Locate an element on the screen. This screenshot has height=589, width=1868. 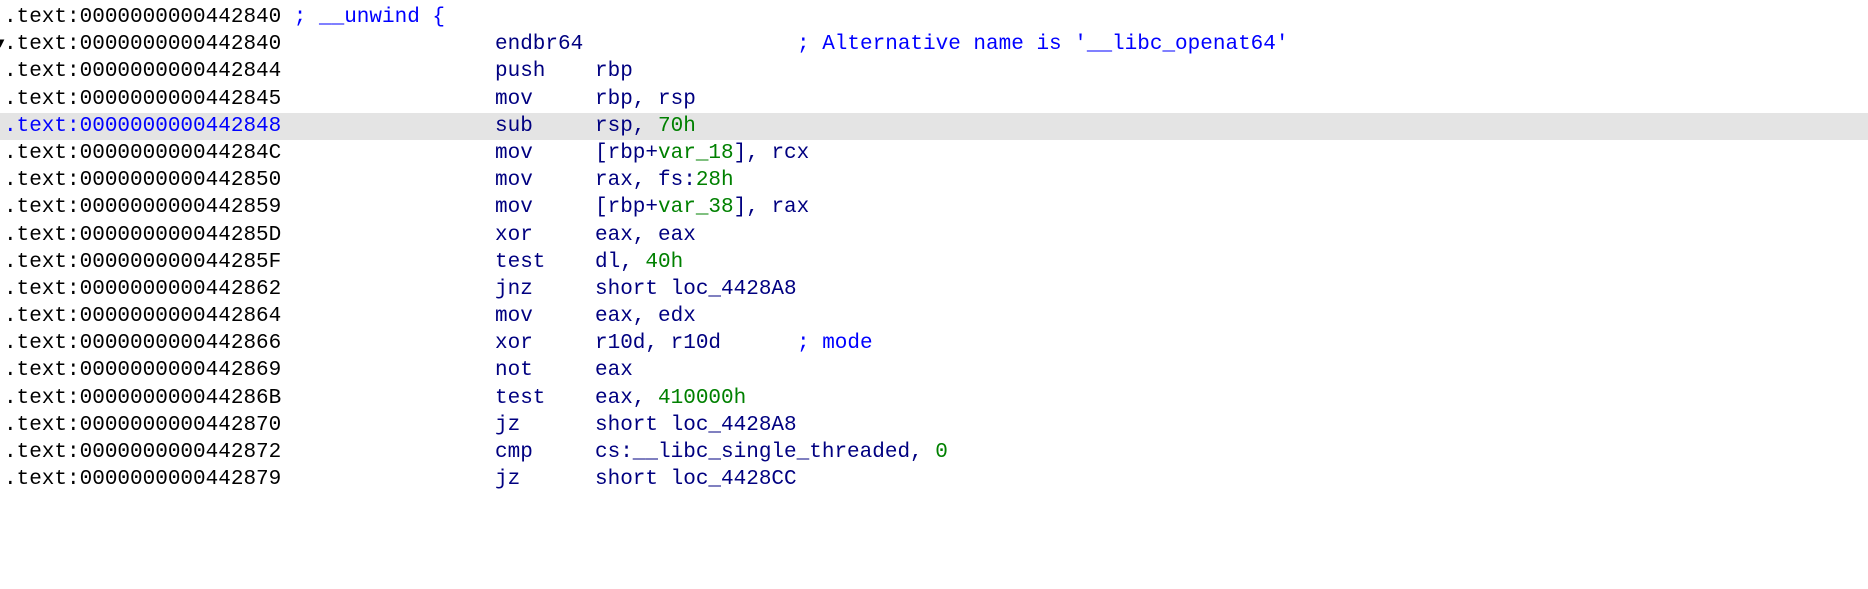
mnemonic: endbr64 is located at coordinates (539, 44).